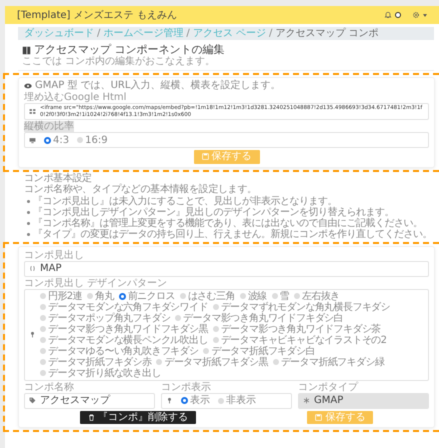 The width and height of the screenshot is (439, 448). I want to click on field-label: コンポタイプ, so click(329, 387).